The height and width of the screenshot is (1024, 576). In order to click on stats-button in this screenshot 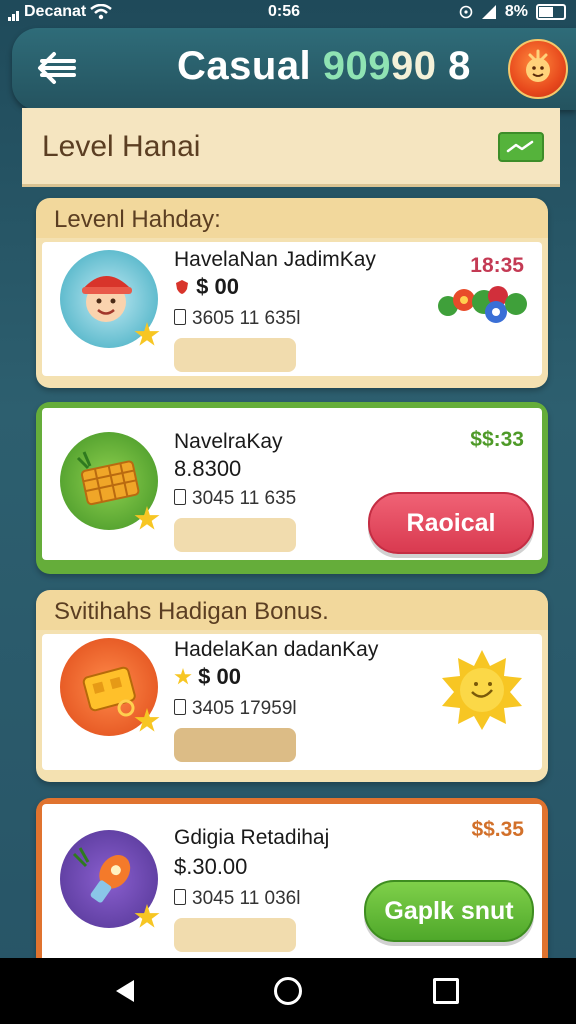, I will do `click(521, 147)`.